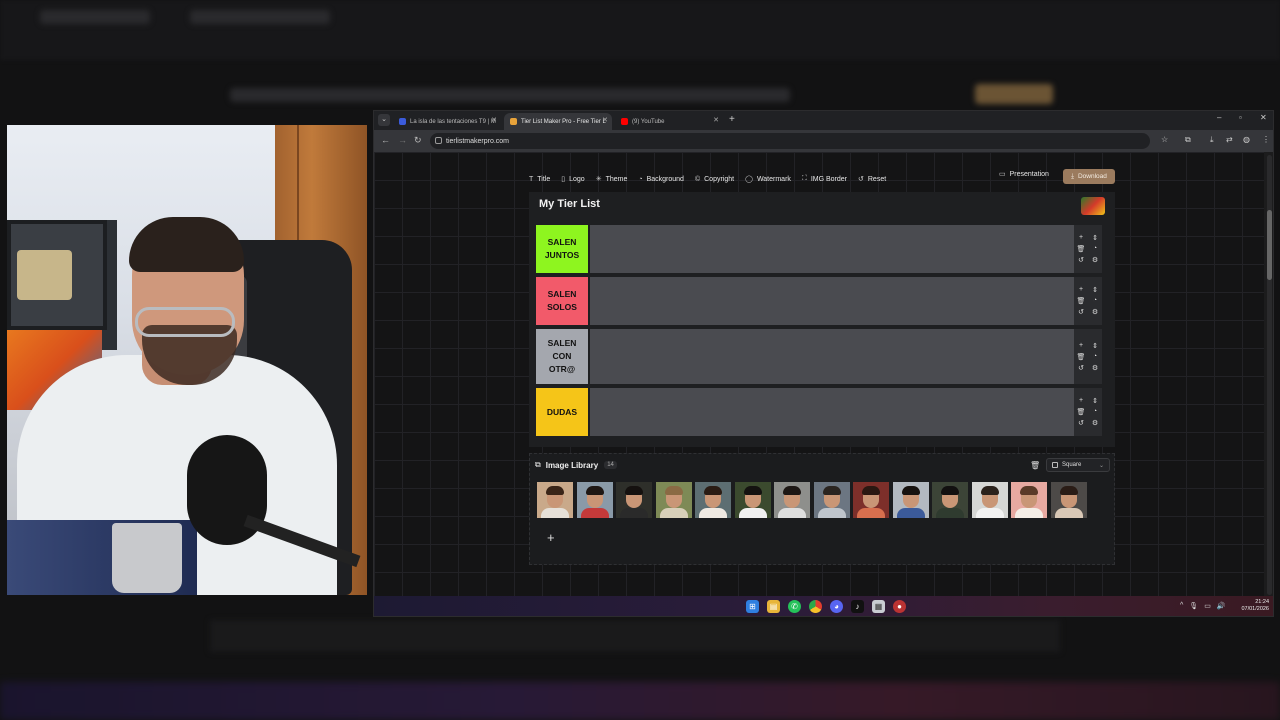  What do you see at coordinates (562, 356) in the screenshot?
I see `tier-label: SALEN CON OTR@` at bounding box center [562, 356].